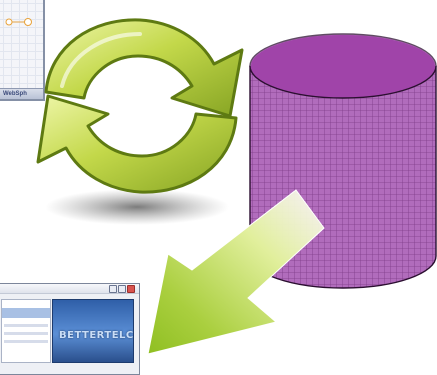 The width and height of the screenshot is (437, 375). Describe the element at coordinates (26, 313) in the screenshot. I see `content-header-bar` at that location.